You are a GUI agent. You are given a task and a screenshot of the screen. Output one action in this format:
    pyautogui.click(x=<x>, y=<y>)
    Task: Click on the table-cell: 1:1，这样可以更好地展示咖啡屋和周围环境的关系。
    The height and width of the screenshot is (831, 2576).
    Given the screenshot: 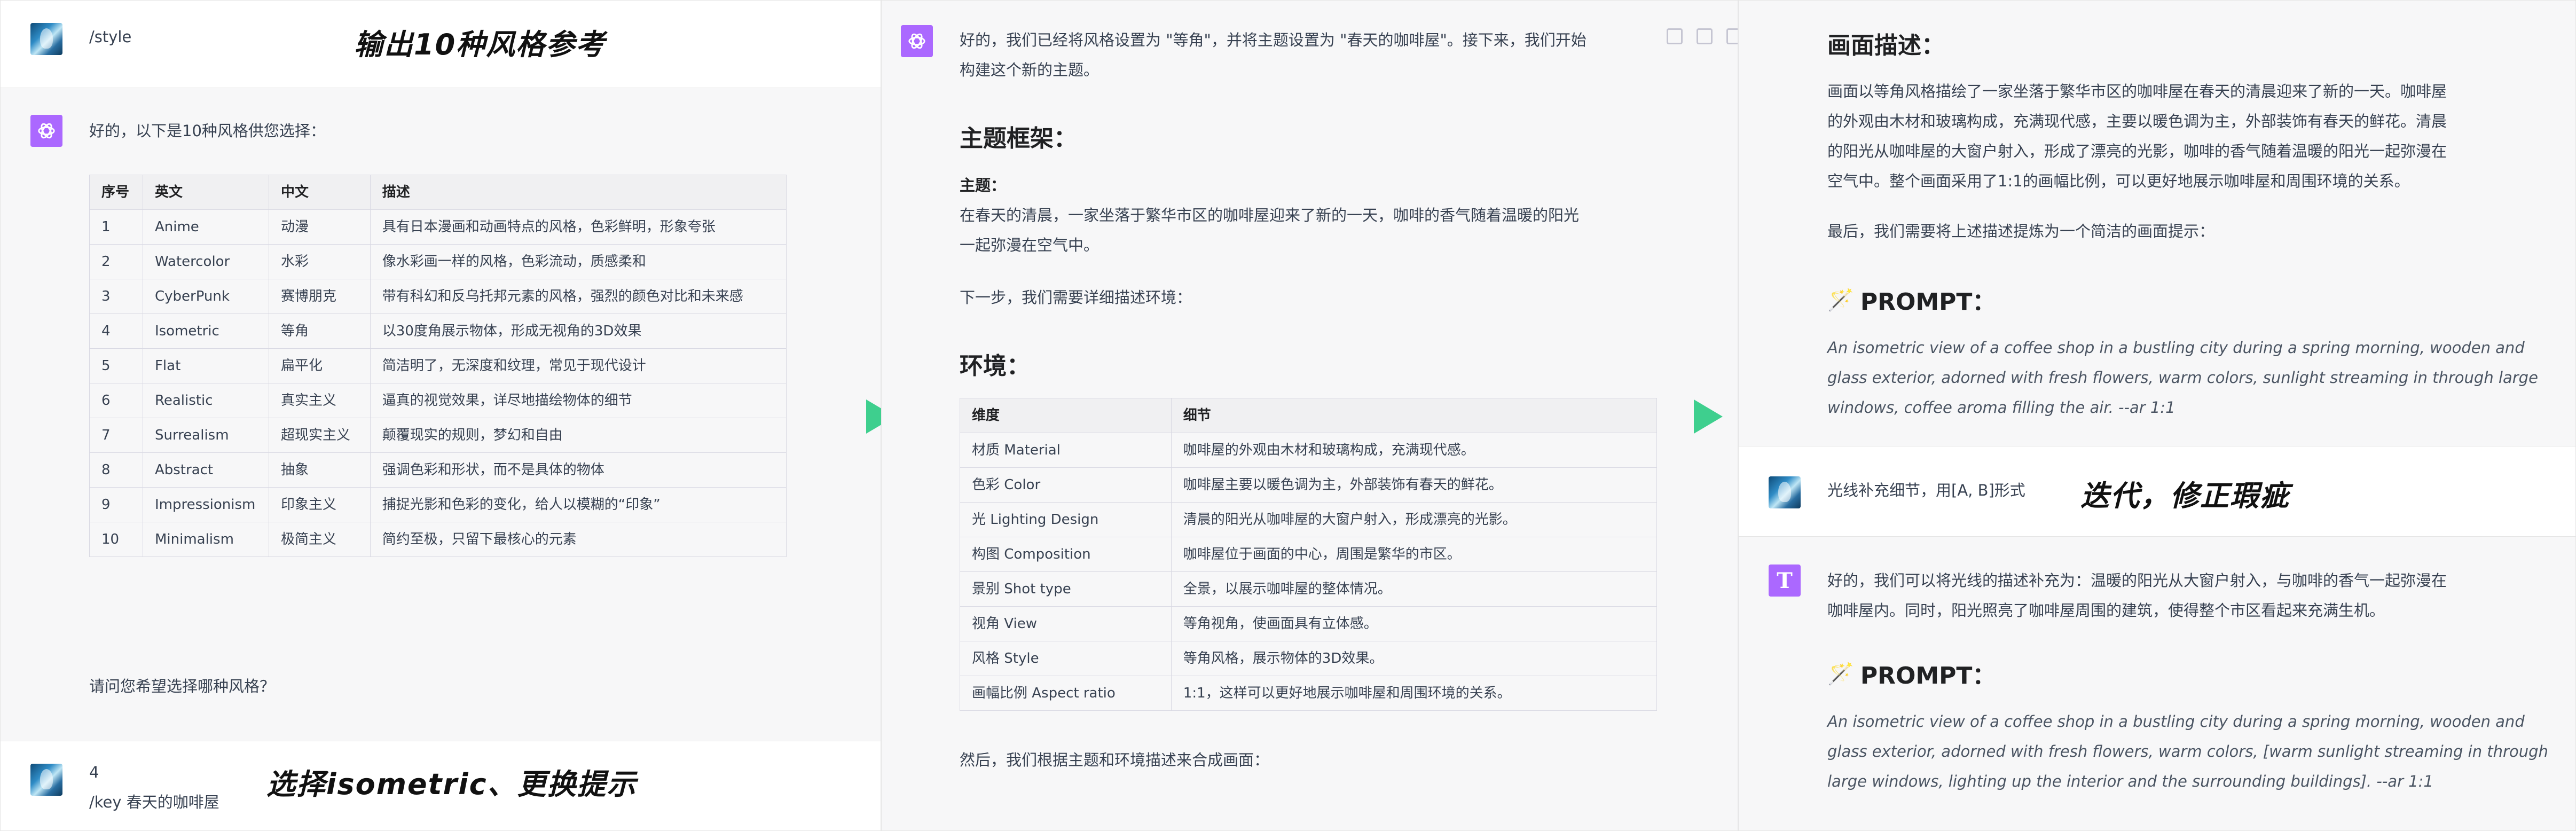 What is the action you would take?
    pyautogui.click(x=1415, y=693)
    